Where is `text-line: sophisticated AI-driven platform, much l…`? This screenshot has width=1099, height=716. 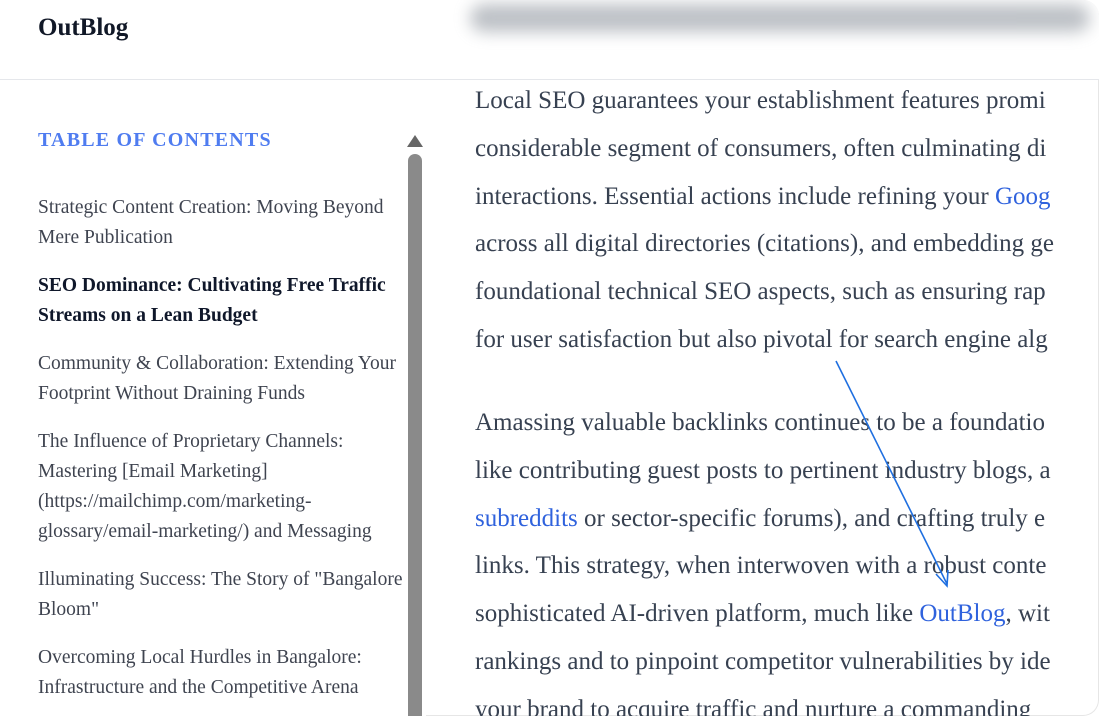 text-line: sophisticated AI-driven platform, much l… is located at coordinates (763, 614).